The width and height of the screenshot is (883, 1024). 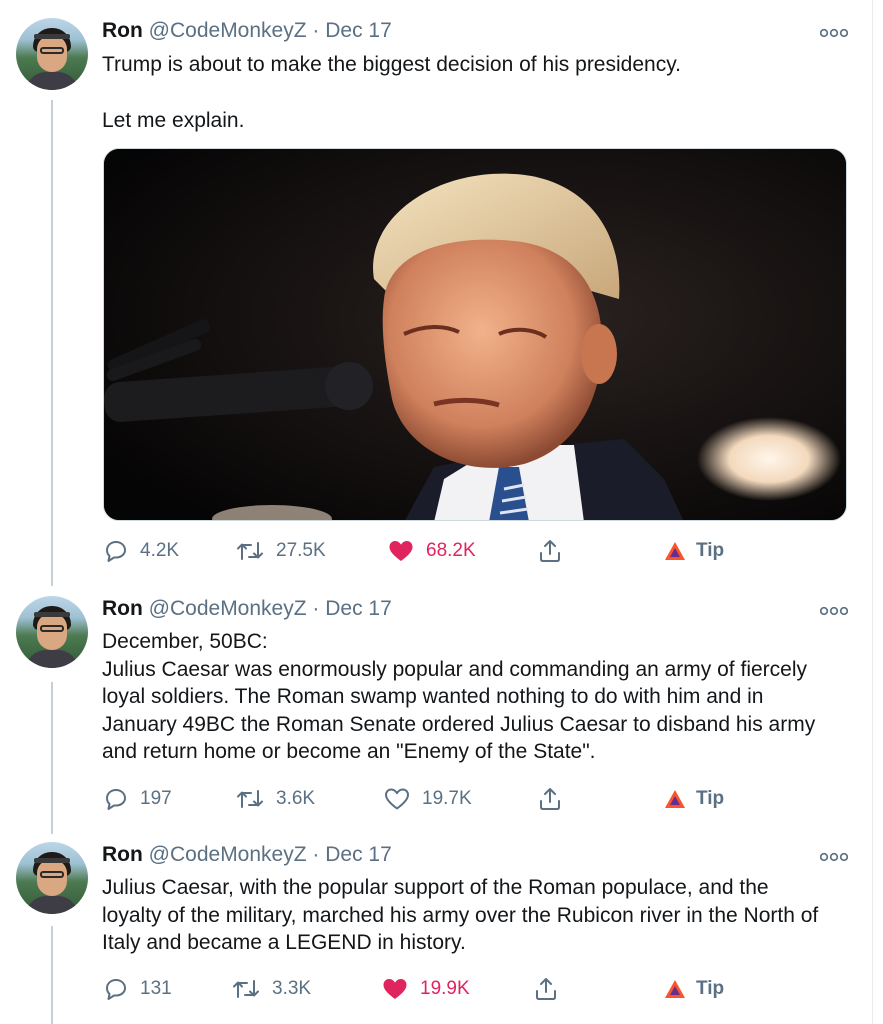 I want to click on reply-count: 4.2K, so click(x=160, y=550).